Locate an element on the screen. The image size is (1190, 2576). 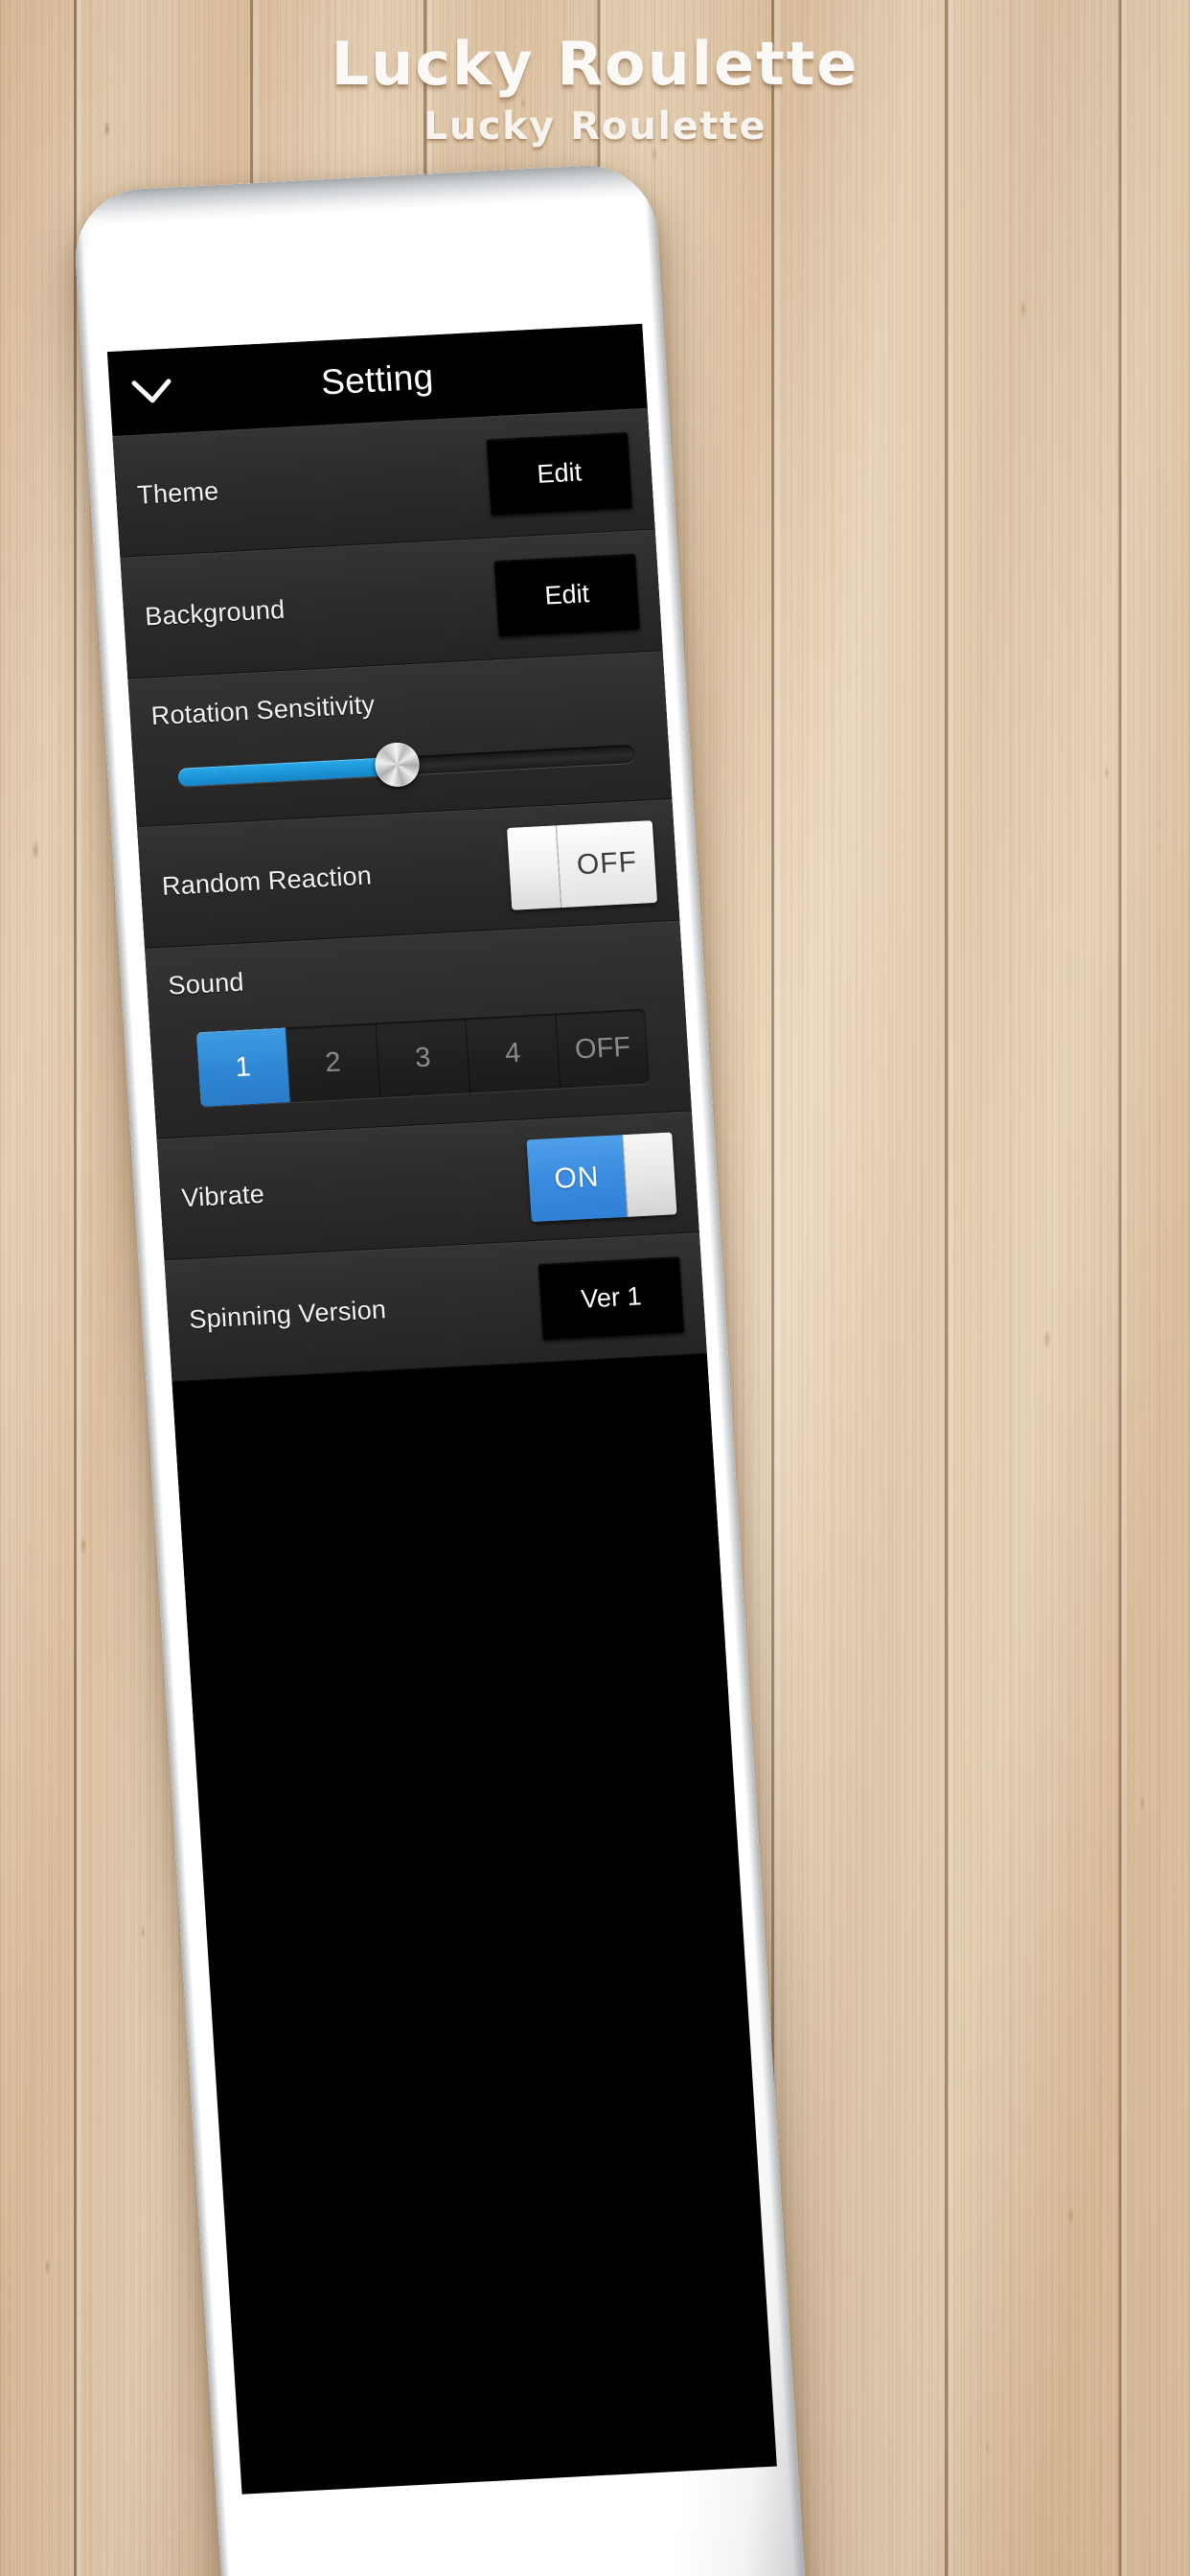
rotation-sensitivity-slider is located at coordinates (406, 765).